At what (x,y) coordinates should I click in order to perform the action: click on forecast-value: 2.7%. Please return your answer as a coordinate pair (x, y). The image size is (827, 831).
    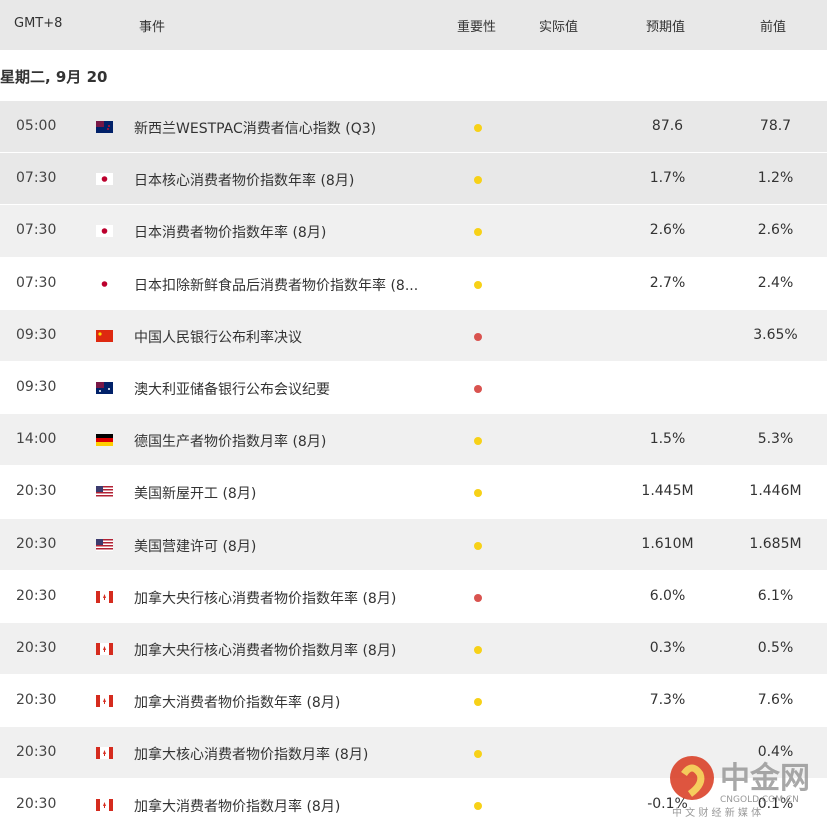
    Looking at the image, I should click on (667, 282).